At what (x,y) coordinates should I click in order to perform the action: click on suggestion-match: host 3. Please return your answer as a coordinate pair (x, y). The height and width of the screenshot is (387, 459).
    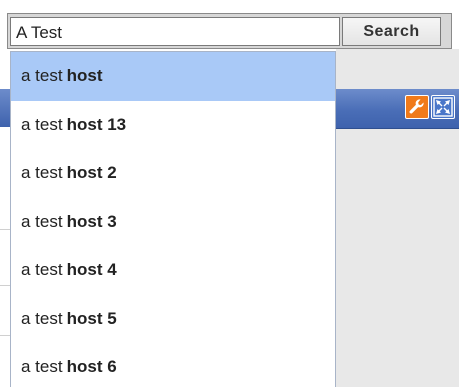
    Looking at the image, I should click on (91, 221).